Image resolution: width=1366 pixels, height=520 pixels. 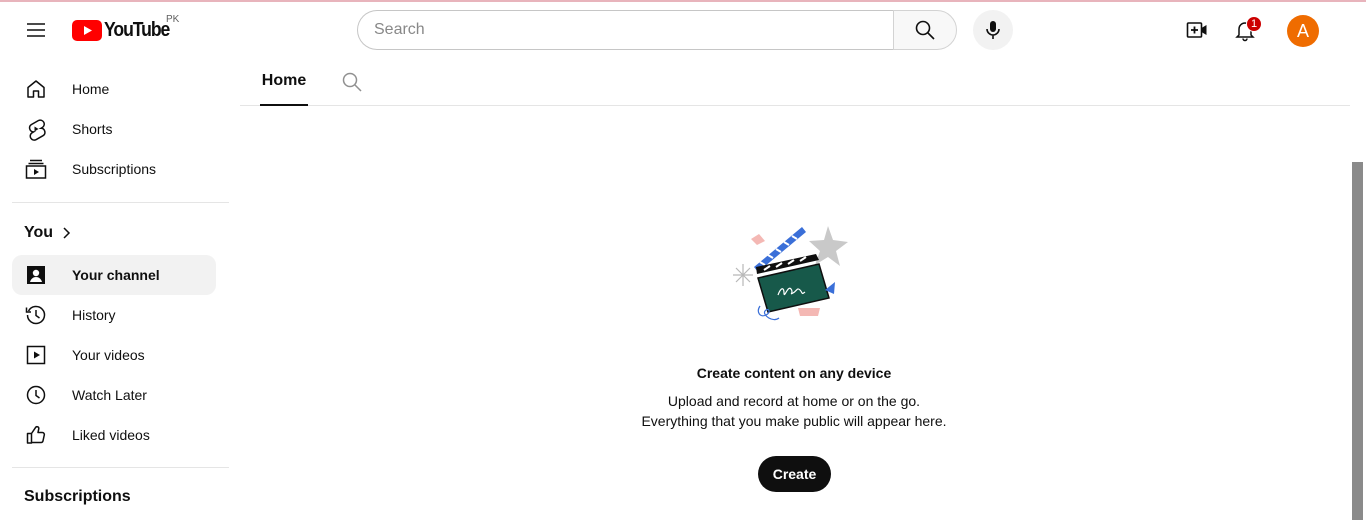 What do you see at coordinates (36, 129) in the screenshot?
I see `shorts-icon` at bounding box center [36, 129].